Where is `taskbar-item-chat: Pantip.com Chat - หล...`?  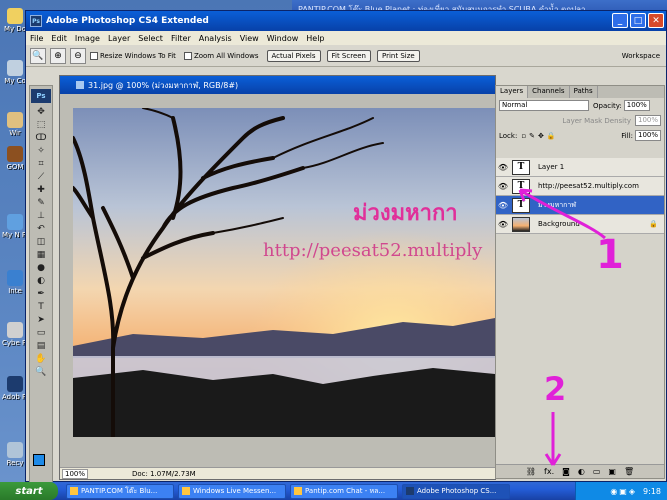 taskbar-item-chat: Pantip.com Chat - หล... is located at coordinates (344, 491).